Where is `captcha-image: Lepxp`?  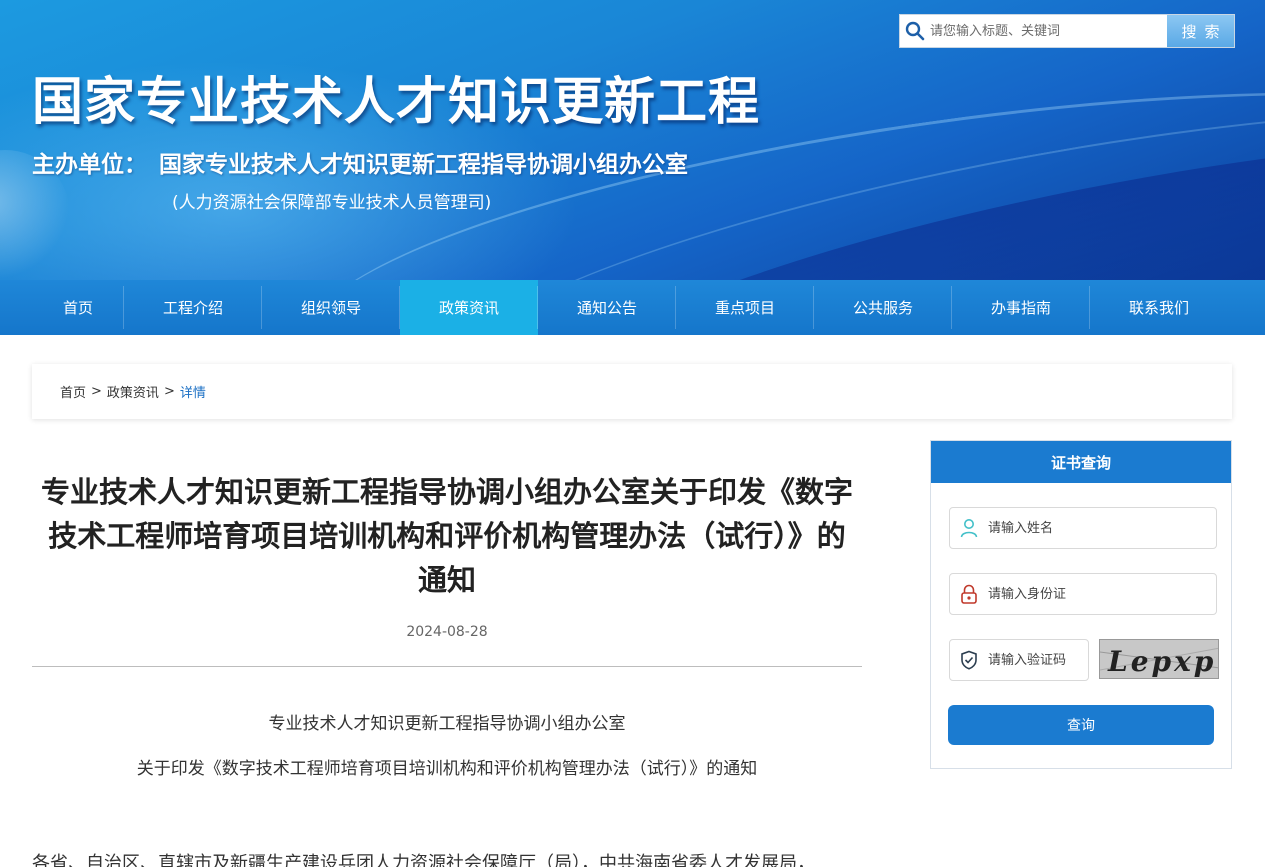
captcha-image: Lepxp is located at coordinates (1159, 659).